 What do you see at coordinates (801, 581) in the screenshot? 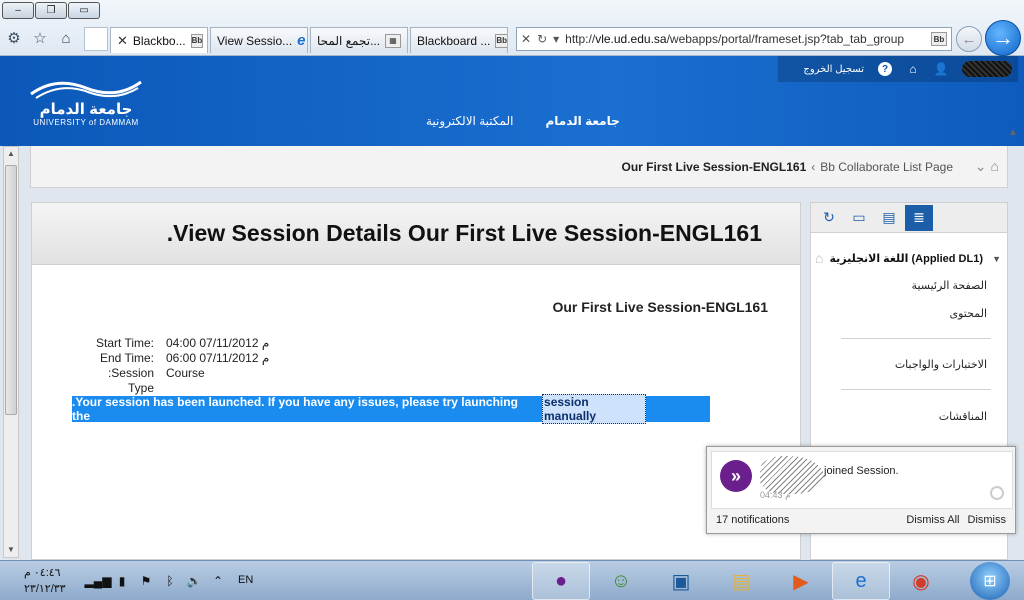
I see `media-player-icon: ▶` at bounding box center [801, 581].